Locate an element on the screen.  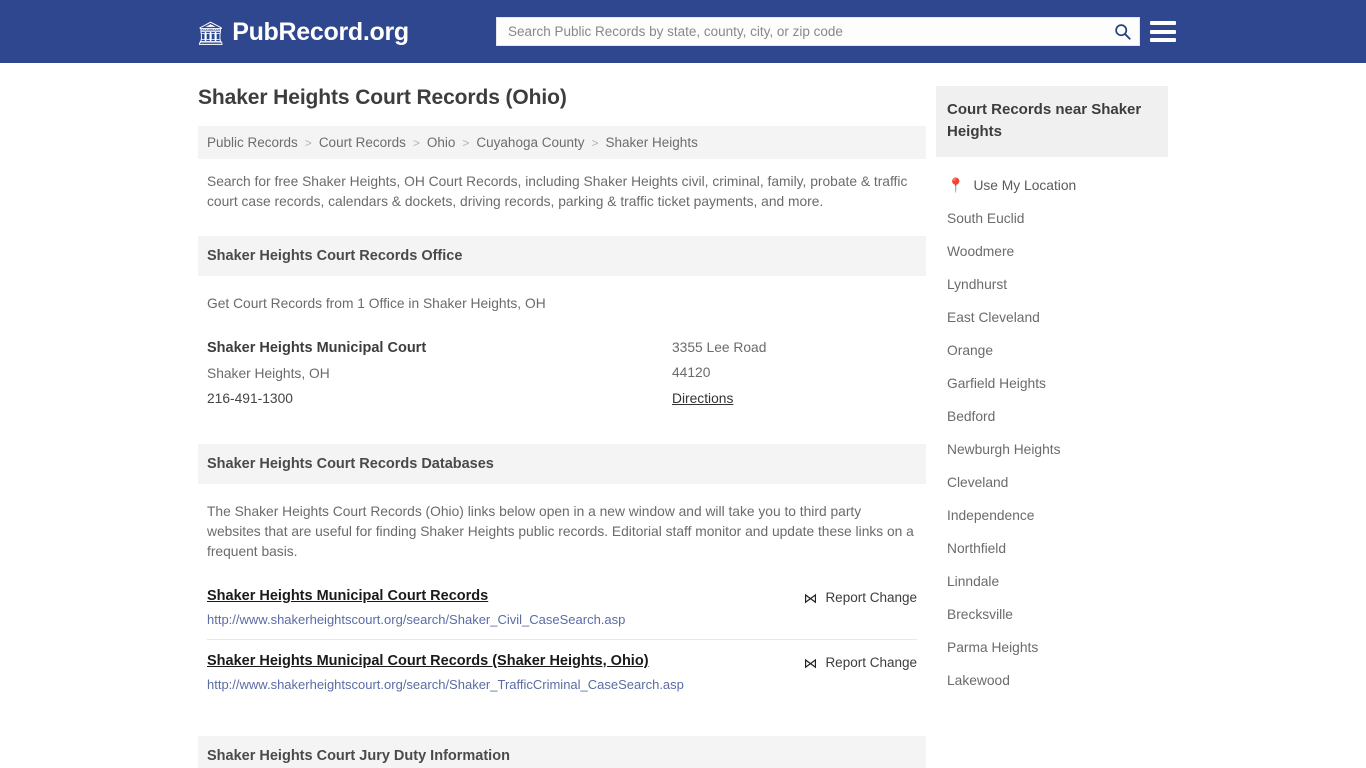
section-header-databases: Shaker Heights Court Records Databases is located at coordinates (562, 464).